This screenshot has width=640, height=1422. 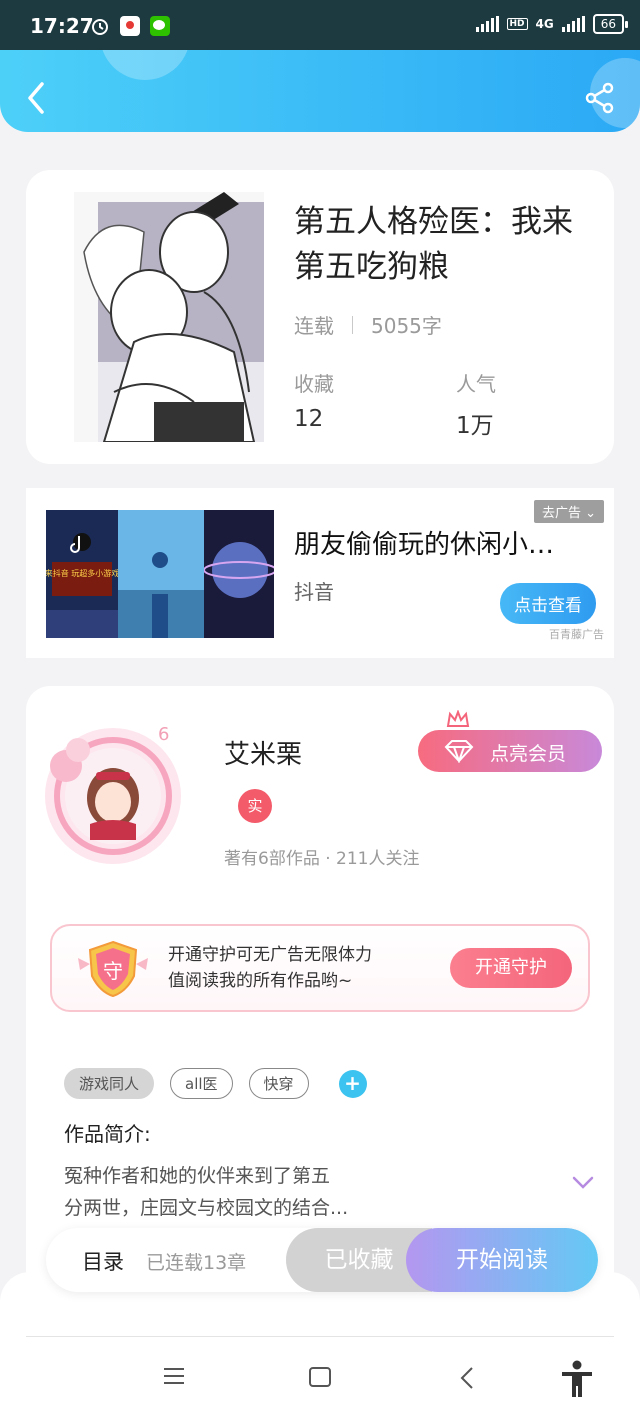 I want to click on chevron-down-icon: ⌄, so click(x=590, y=513).